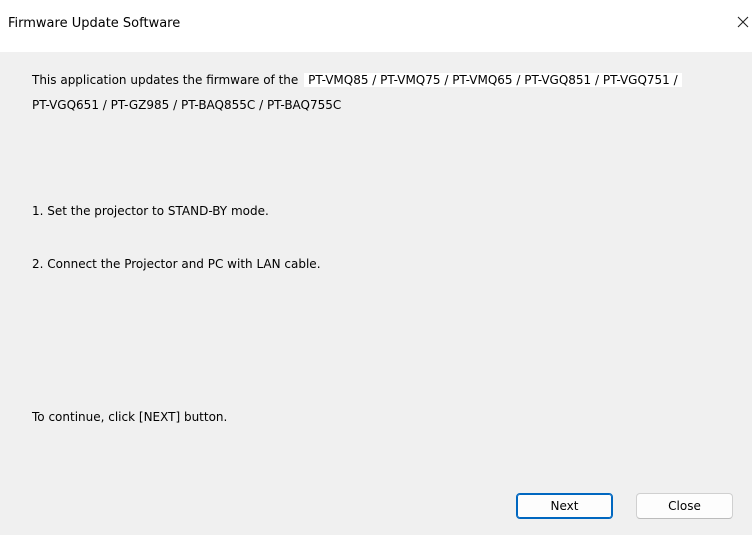 This screenshot has height=535, width=752. I want to click on window-title: Firmware Update Software, so click(94, 23).